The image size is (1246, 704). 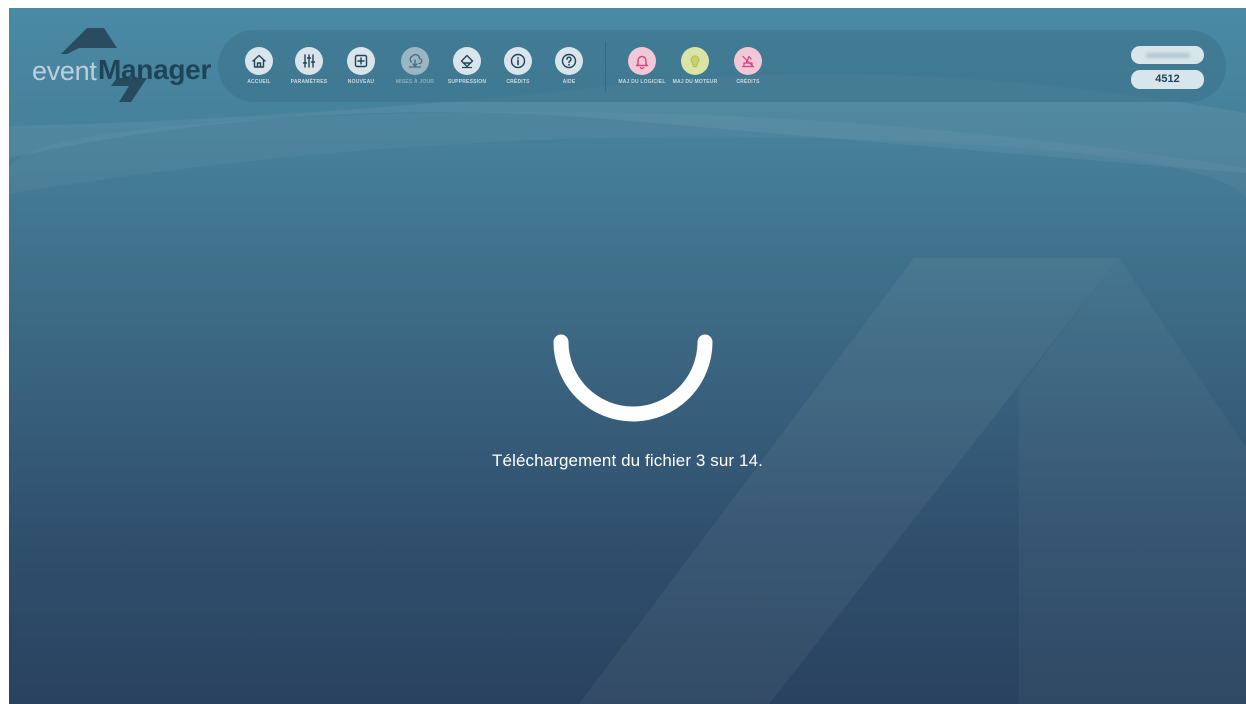 I want to click on accueil-button: ACCUEIL, so click(x=259, y=71).